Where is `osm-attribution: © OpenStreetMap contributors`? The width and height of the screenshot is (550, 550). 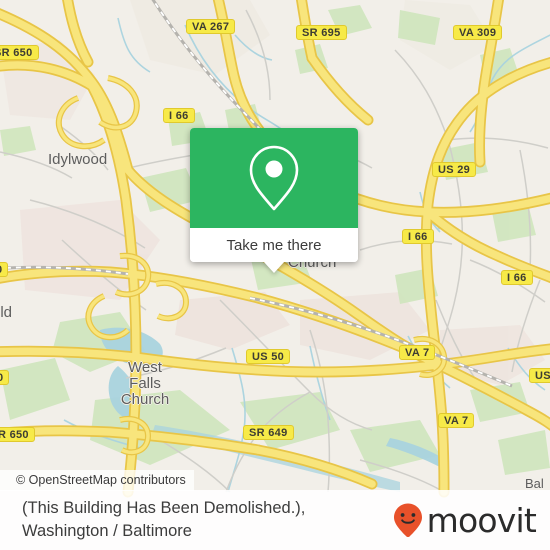 osm-attribution: © OpenStreetMap contributors is located at coordinates (97, 480).